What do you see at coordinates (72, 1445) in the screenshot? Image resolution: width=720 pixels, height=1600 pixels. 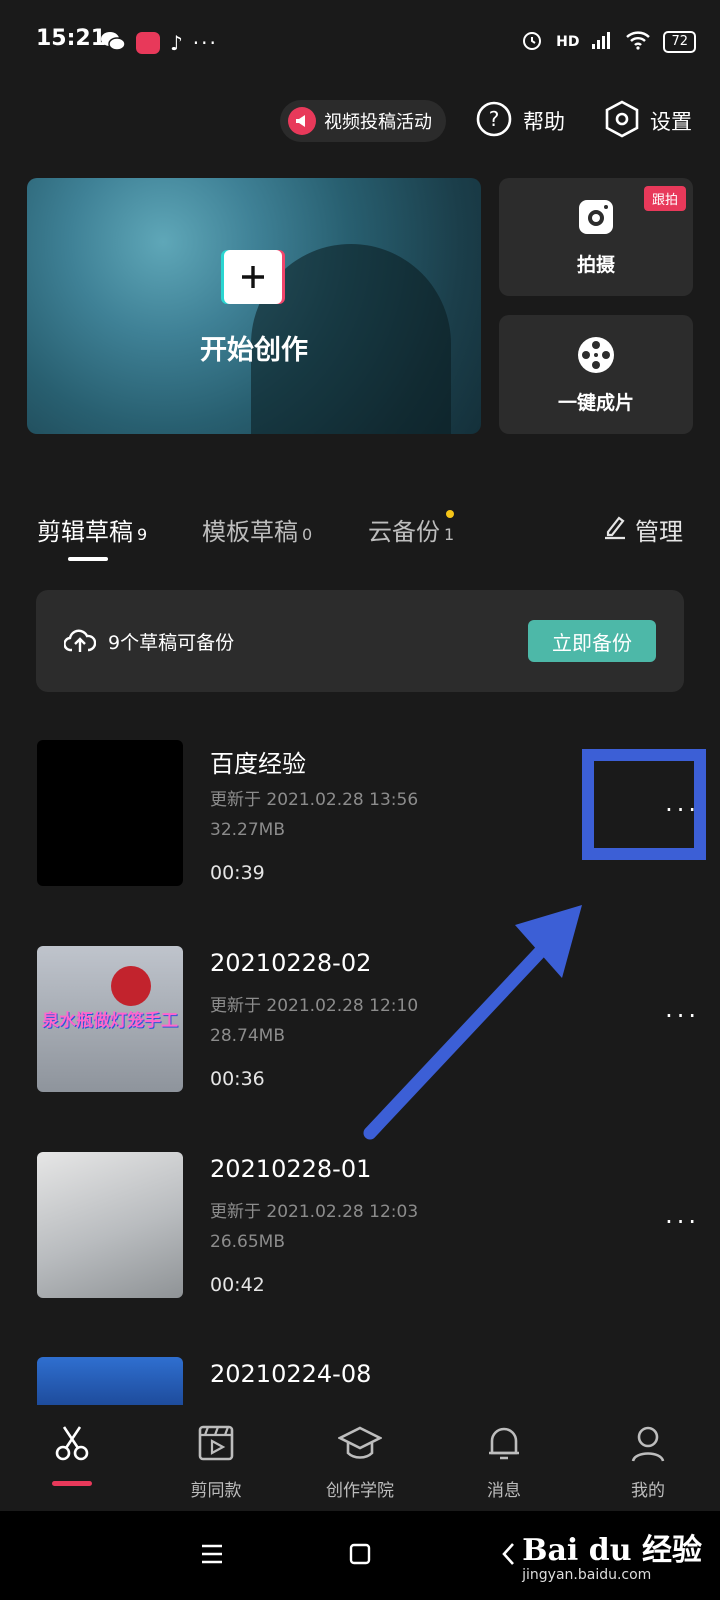 I see `scissors-icon` at bounding box center [72, 1445].